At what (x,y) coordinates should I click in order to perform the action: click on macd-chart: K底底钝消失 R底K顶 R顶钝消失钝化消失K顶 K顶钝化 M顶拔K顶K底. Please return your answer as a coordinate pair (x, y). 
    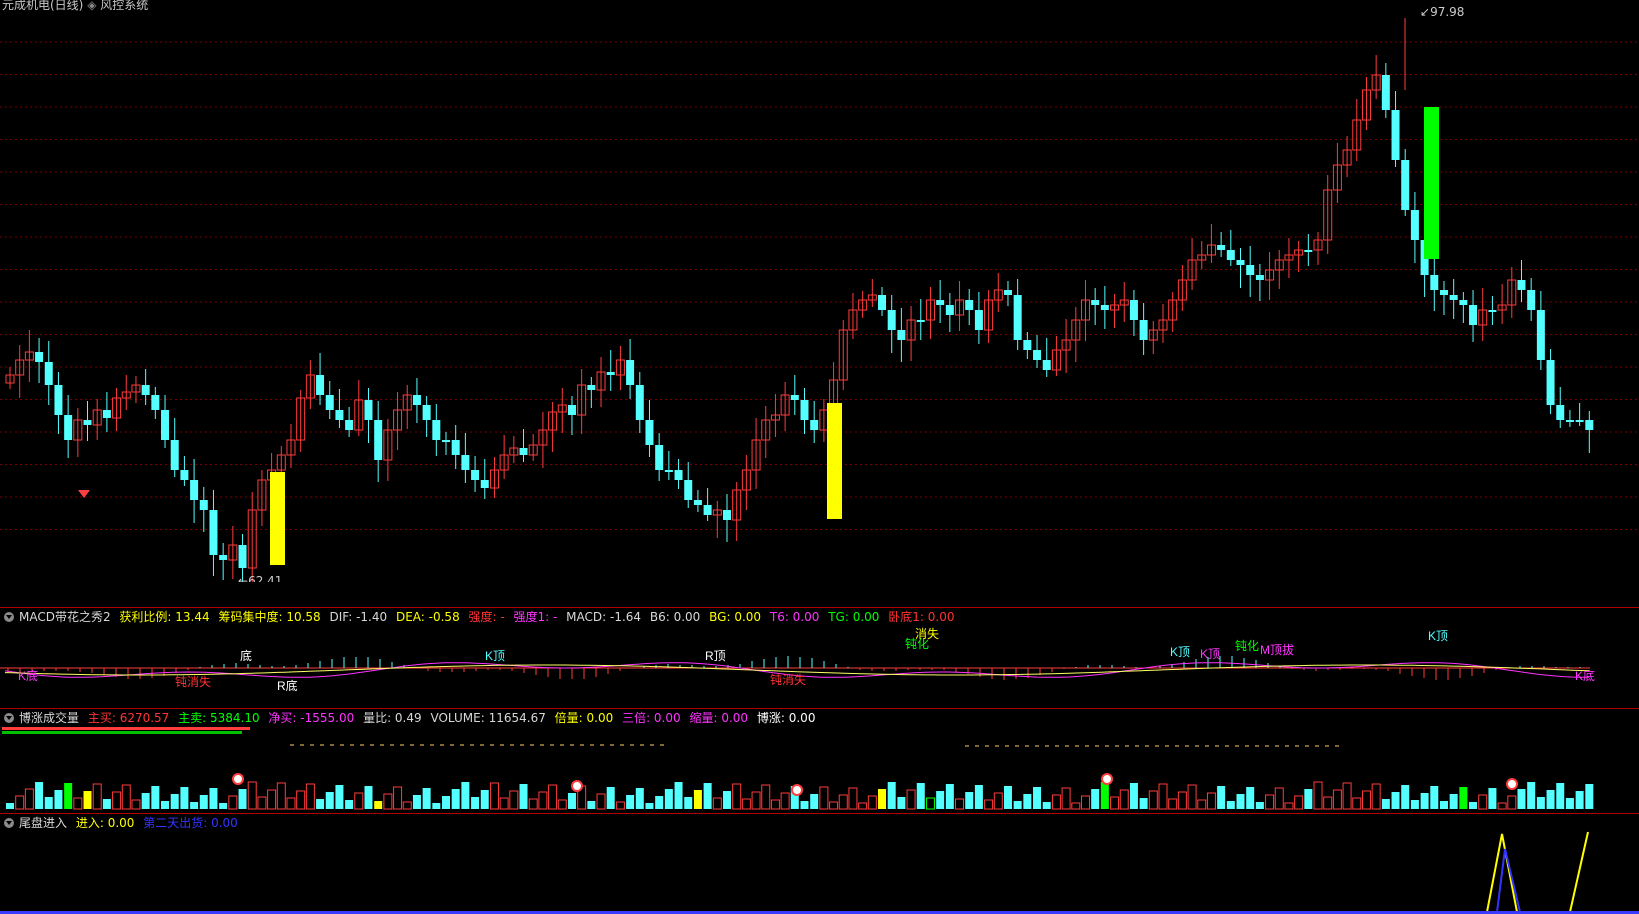
    Looking at the image, I should click on (819, 658).